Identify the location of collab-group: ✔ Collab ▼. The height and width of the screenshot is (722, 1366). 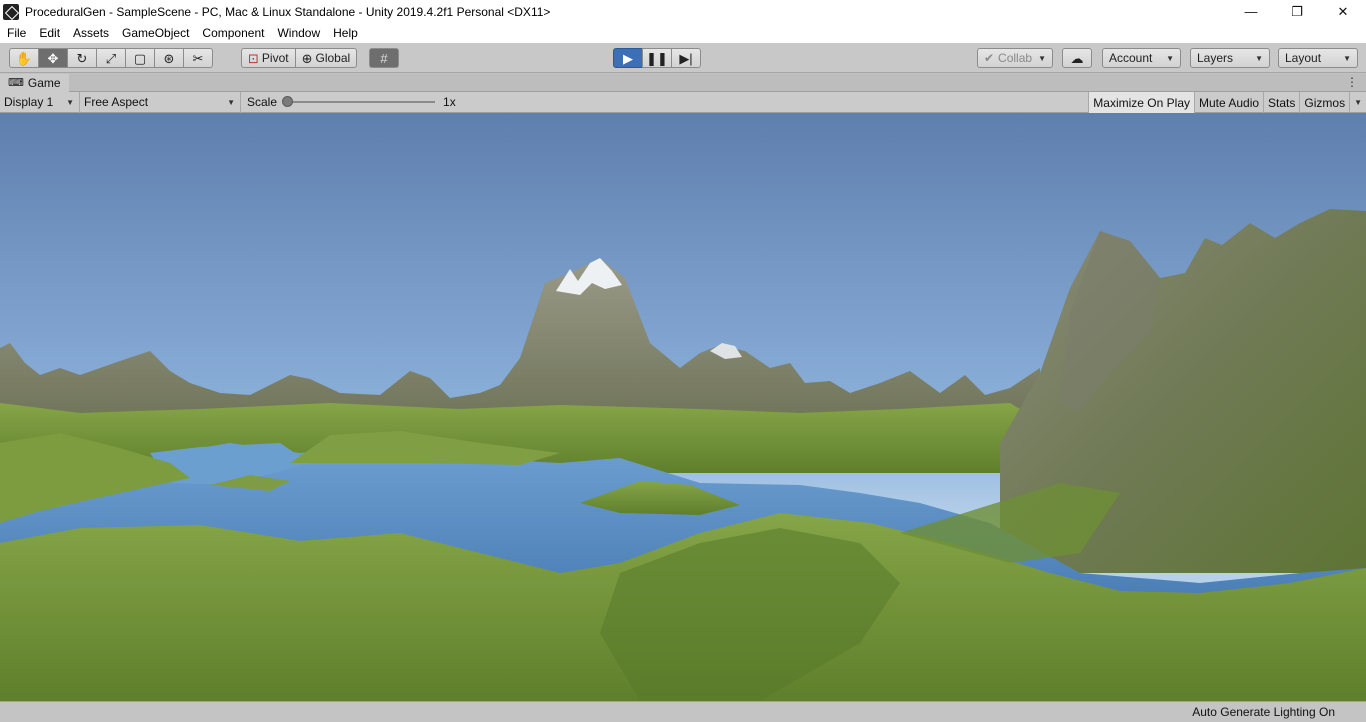
(1015, 58).